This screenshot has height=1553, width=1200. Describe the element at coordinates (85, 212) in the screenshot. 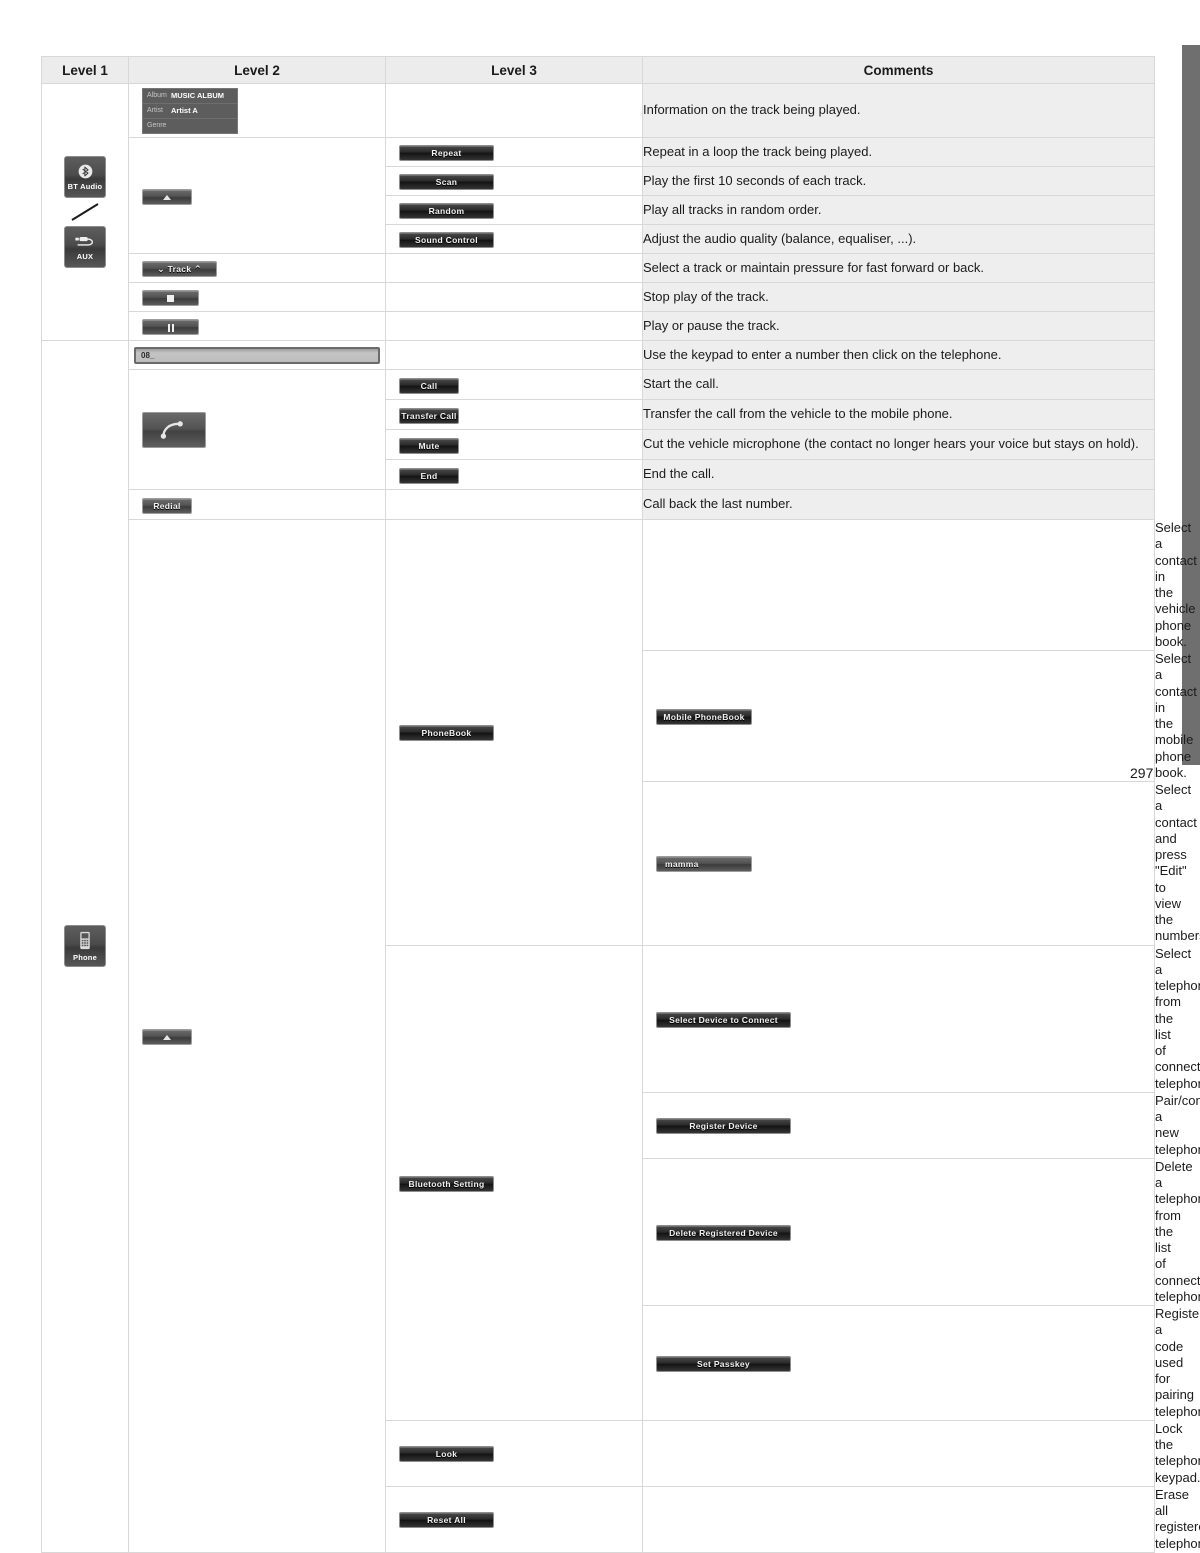

I see `level1-cell-bt-audio-aux: BT Audio AUX` at that location.